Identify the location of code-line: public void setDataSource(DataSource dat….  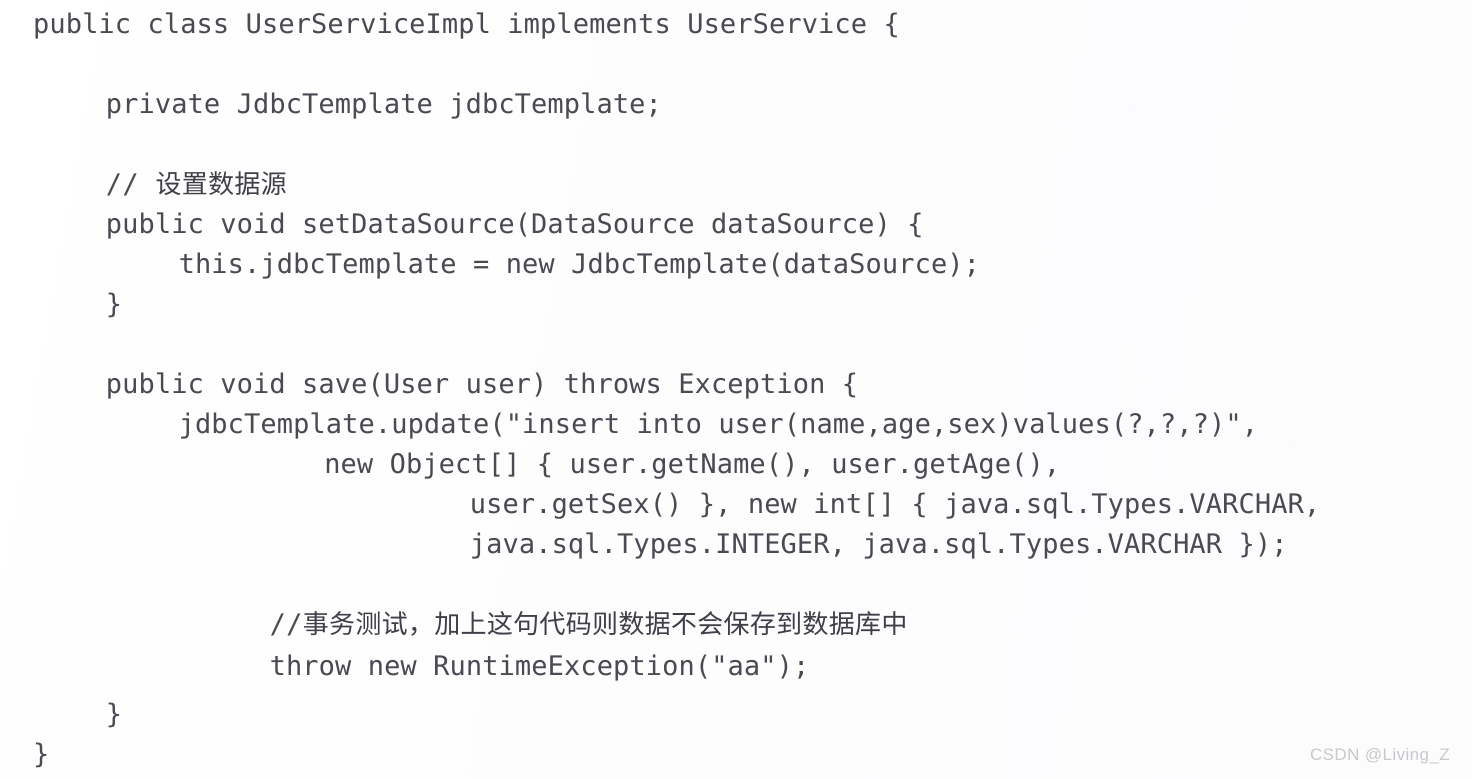
(514, 224).